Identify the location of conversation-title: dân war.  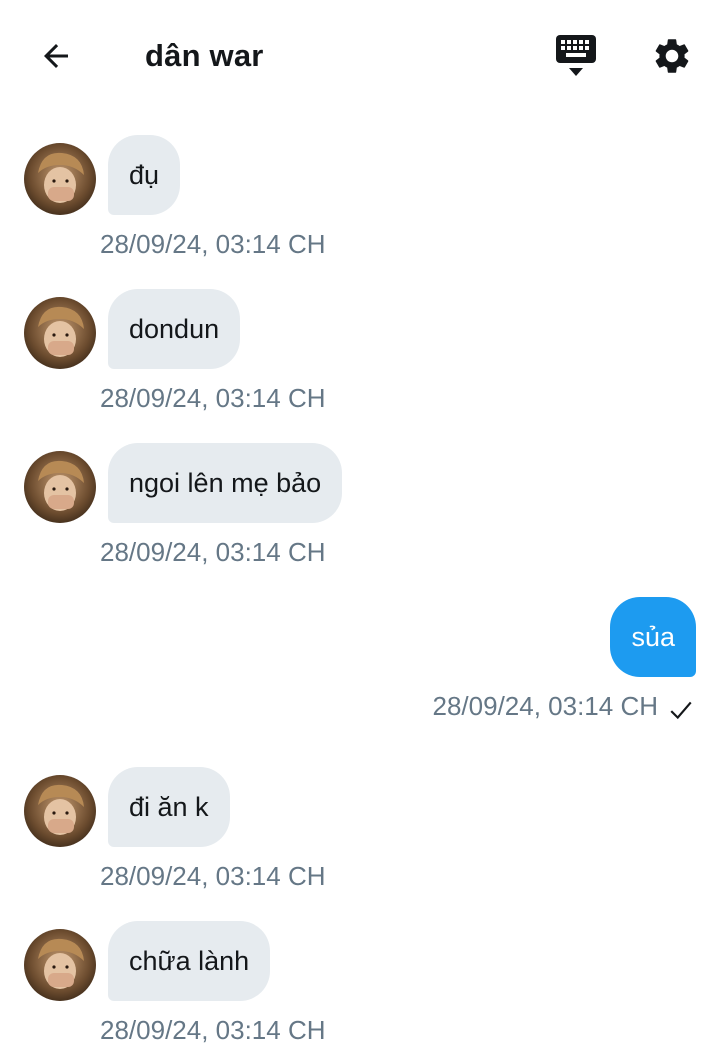
(204, 55).